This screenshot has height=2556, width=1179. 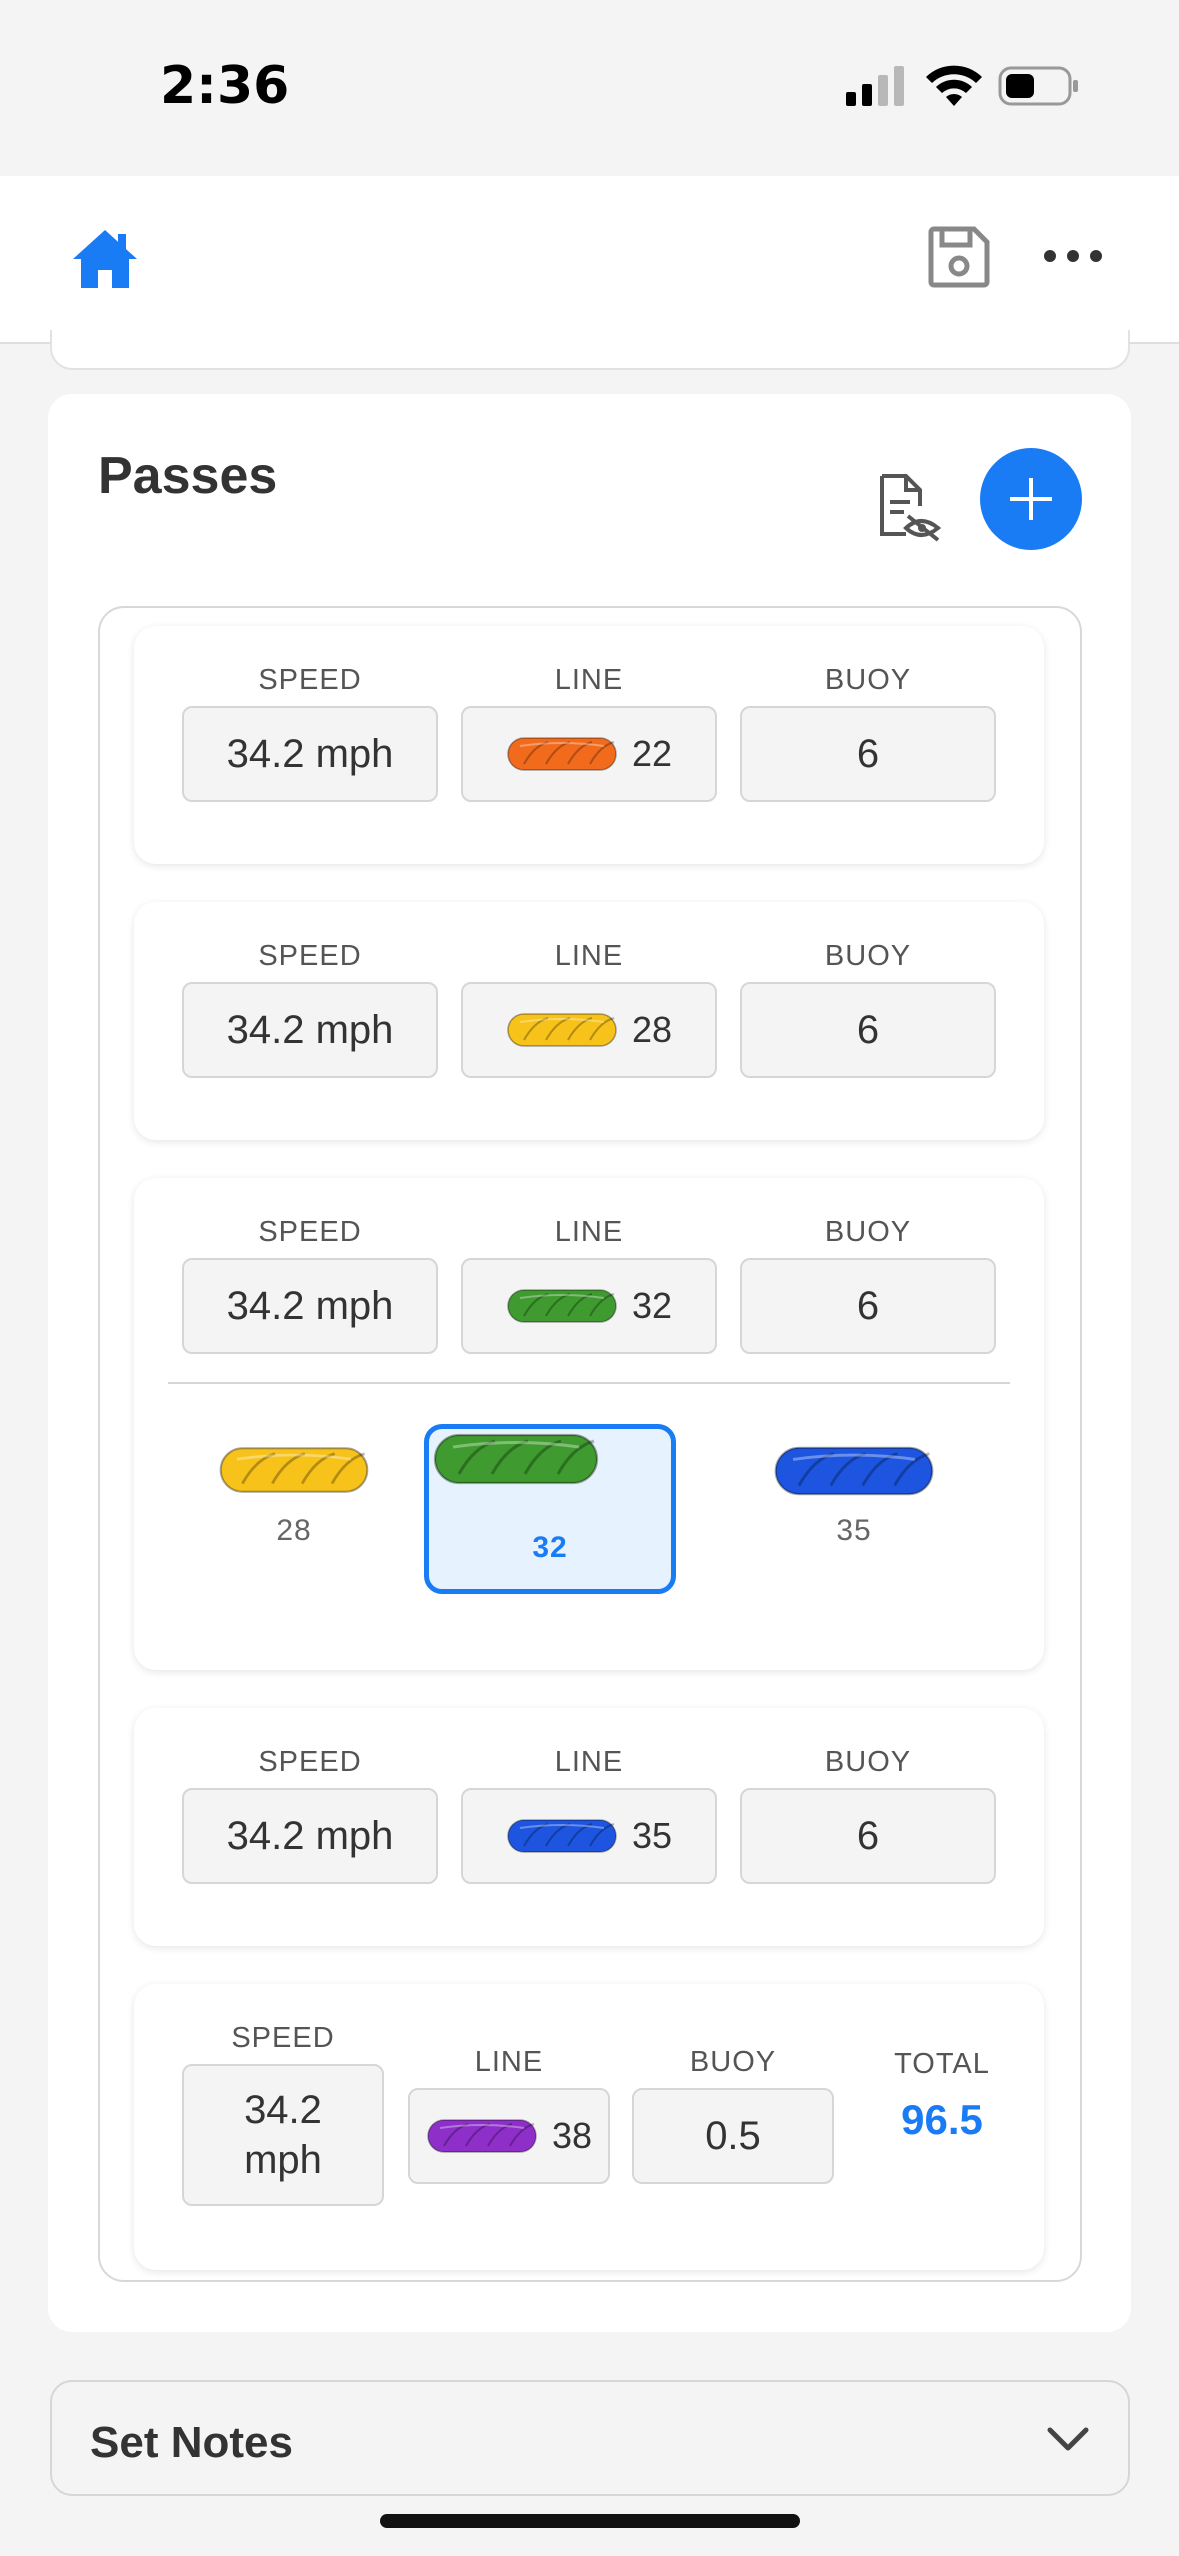 I want to click on line-field: LINE 22, so click(x=589, y=733).